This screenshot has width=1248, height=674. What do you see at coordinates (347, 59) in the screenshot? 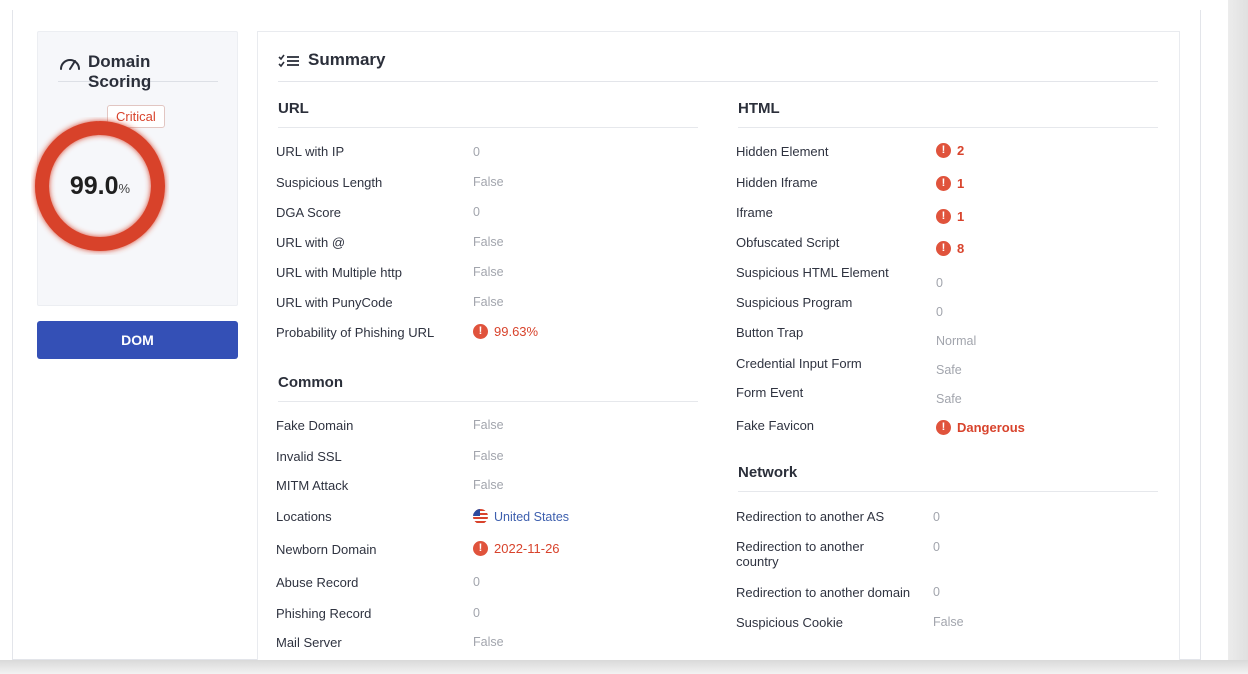
I see `summary-title: Summary` at bounding box center [347, 59].